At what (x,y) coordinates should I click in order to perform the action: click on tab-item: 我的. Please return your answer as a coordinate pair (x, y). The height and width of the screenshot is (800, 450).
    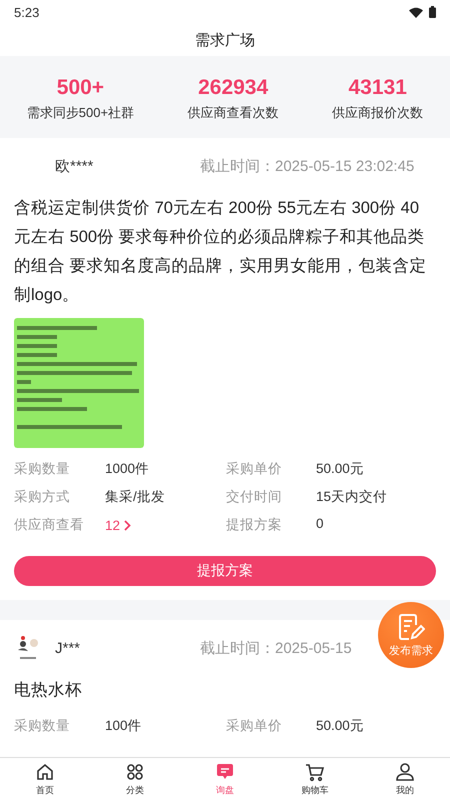
    Looking at the image, I should click on (405, 779).